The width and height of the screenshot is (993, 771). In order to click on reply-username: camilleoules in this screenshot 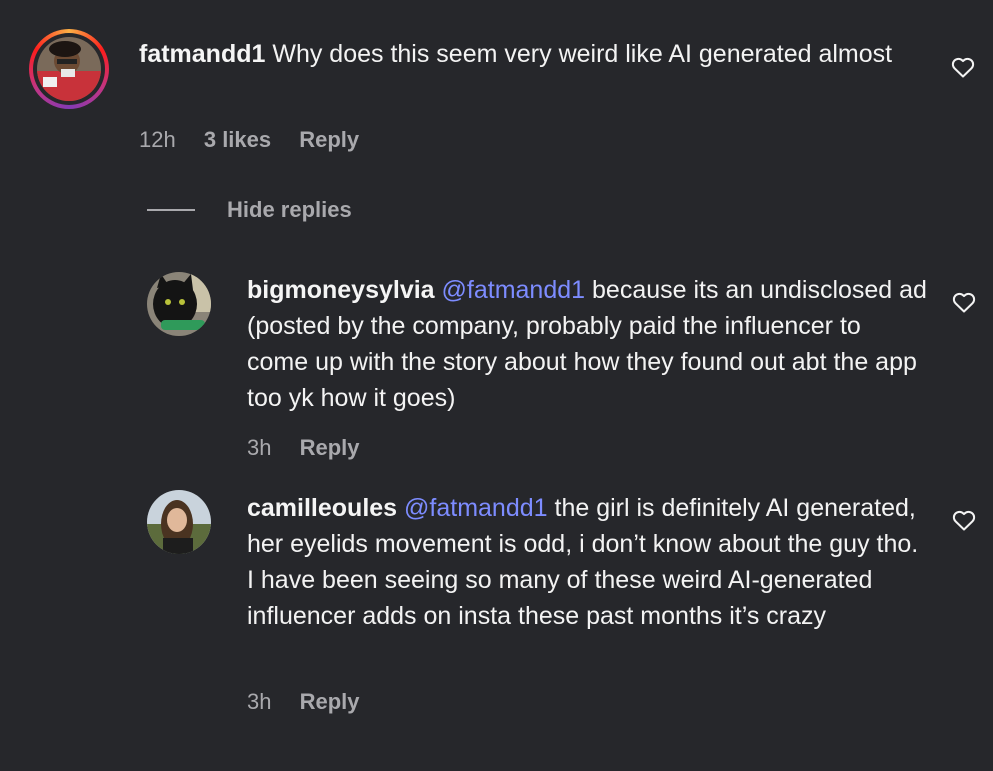, I will do `click(322, 508)`.